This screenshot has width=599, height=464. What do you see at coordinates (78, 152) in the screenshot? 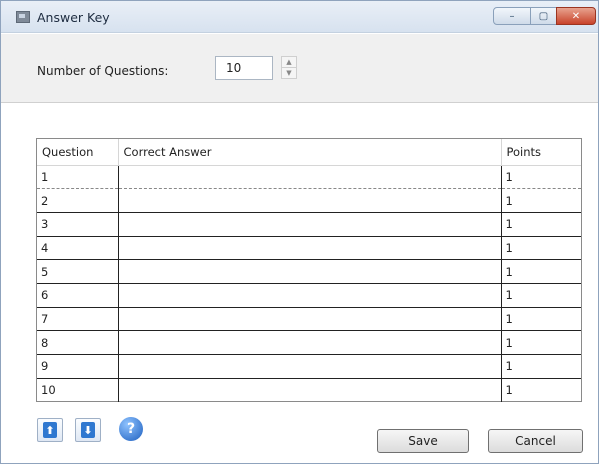
I see `column-header-question: Question` at bounding box center [78, 152].